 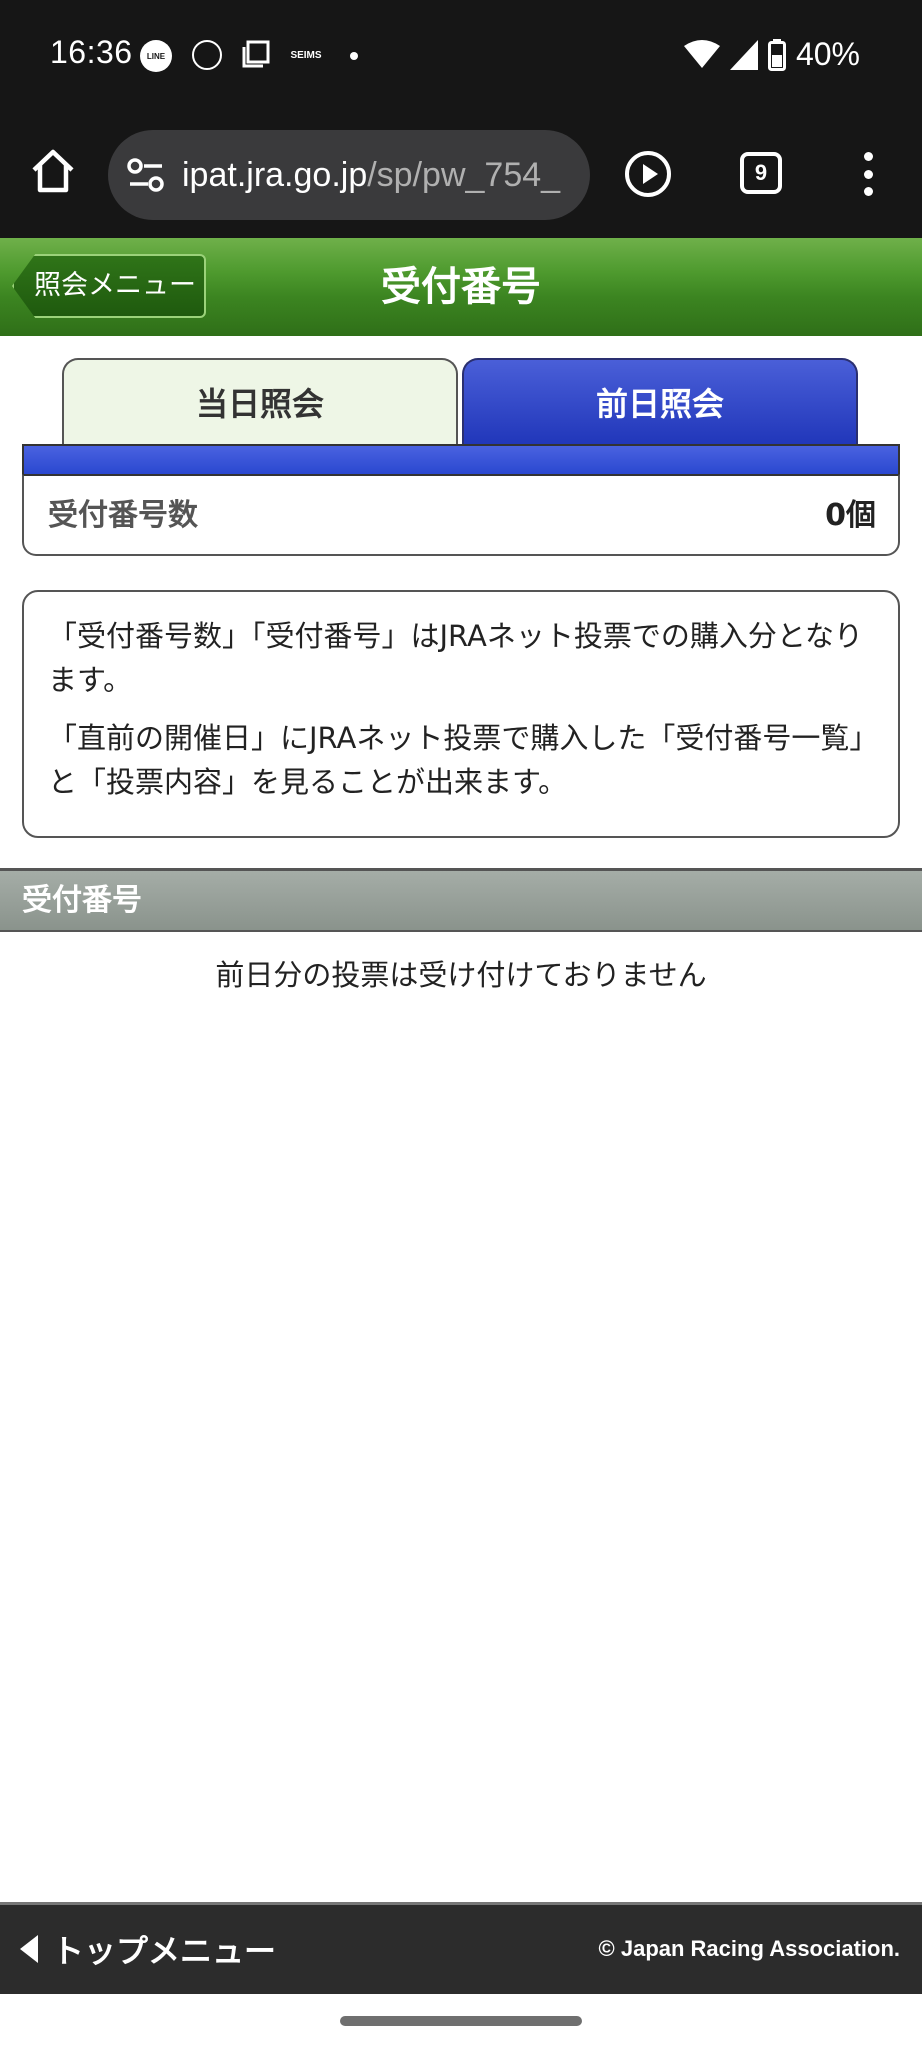 What do you see at coordinates (461, 2021) in the screenshot?
I see `gesture-navigation-bar` at bounding box center [461, 2021].